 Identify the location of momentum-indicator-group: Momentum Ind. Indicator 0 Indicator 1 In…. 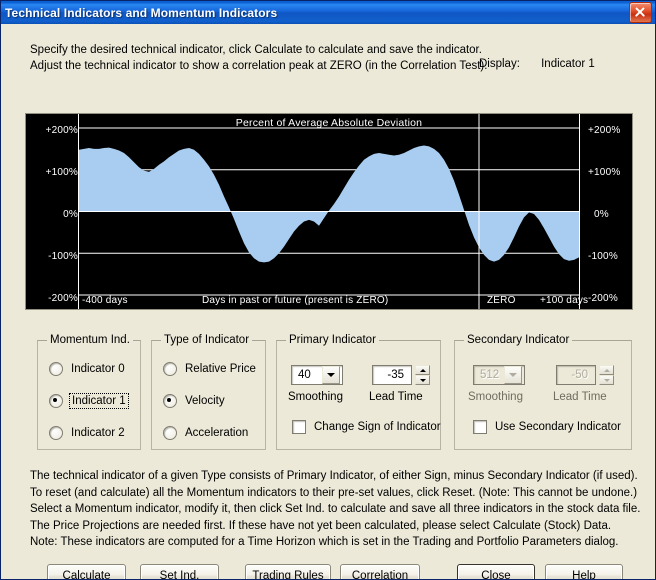
(89, 392).